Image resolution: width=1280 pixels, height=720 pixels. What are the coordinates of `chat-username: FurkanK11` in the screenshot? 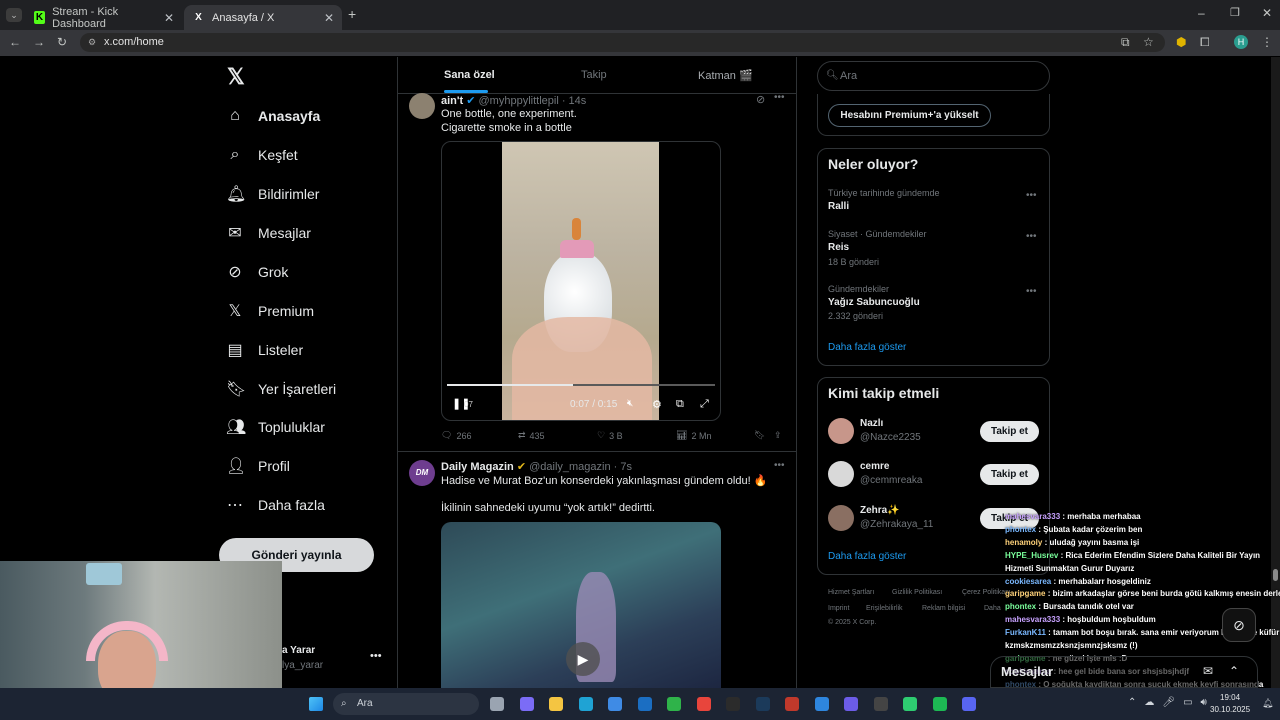 It's located at (1025, 632).